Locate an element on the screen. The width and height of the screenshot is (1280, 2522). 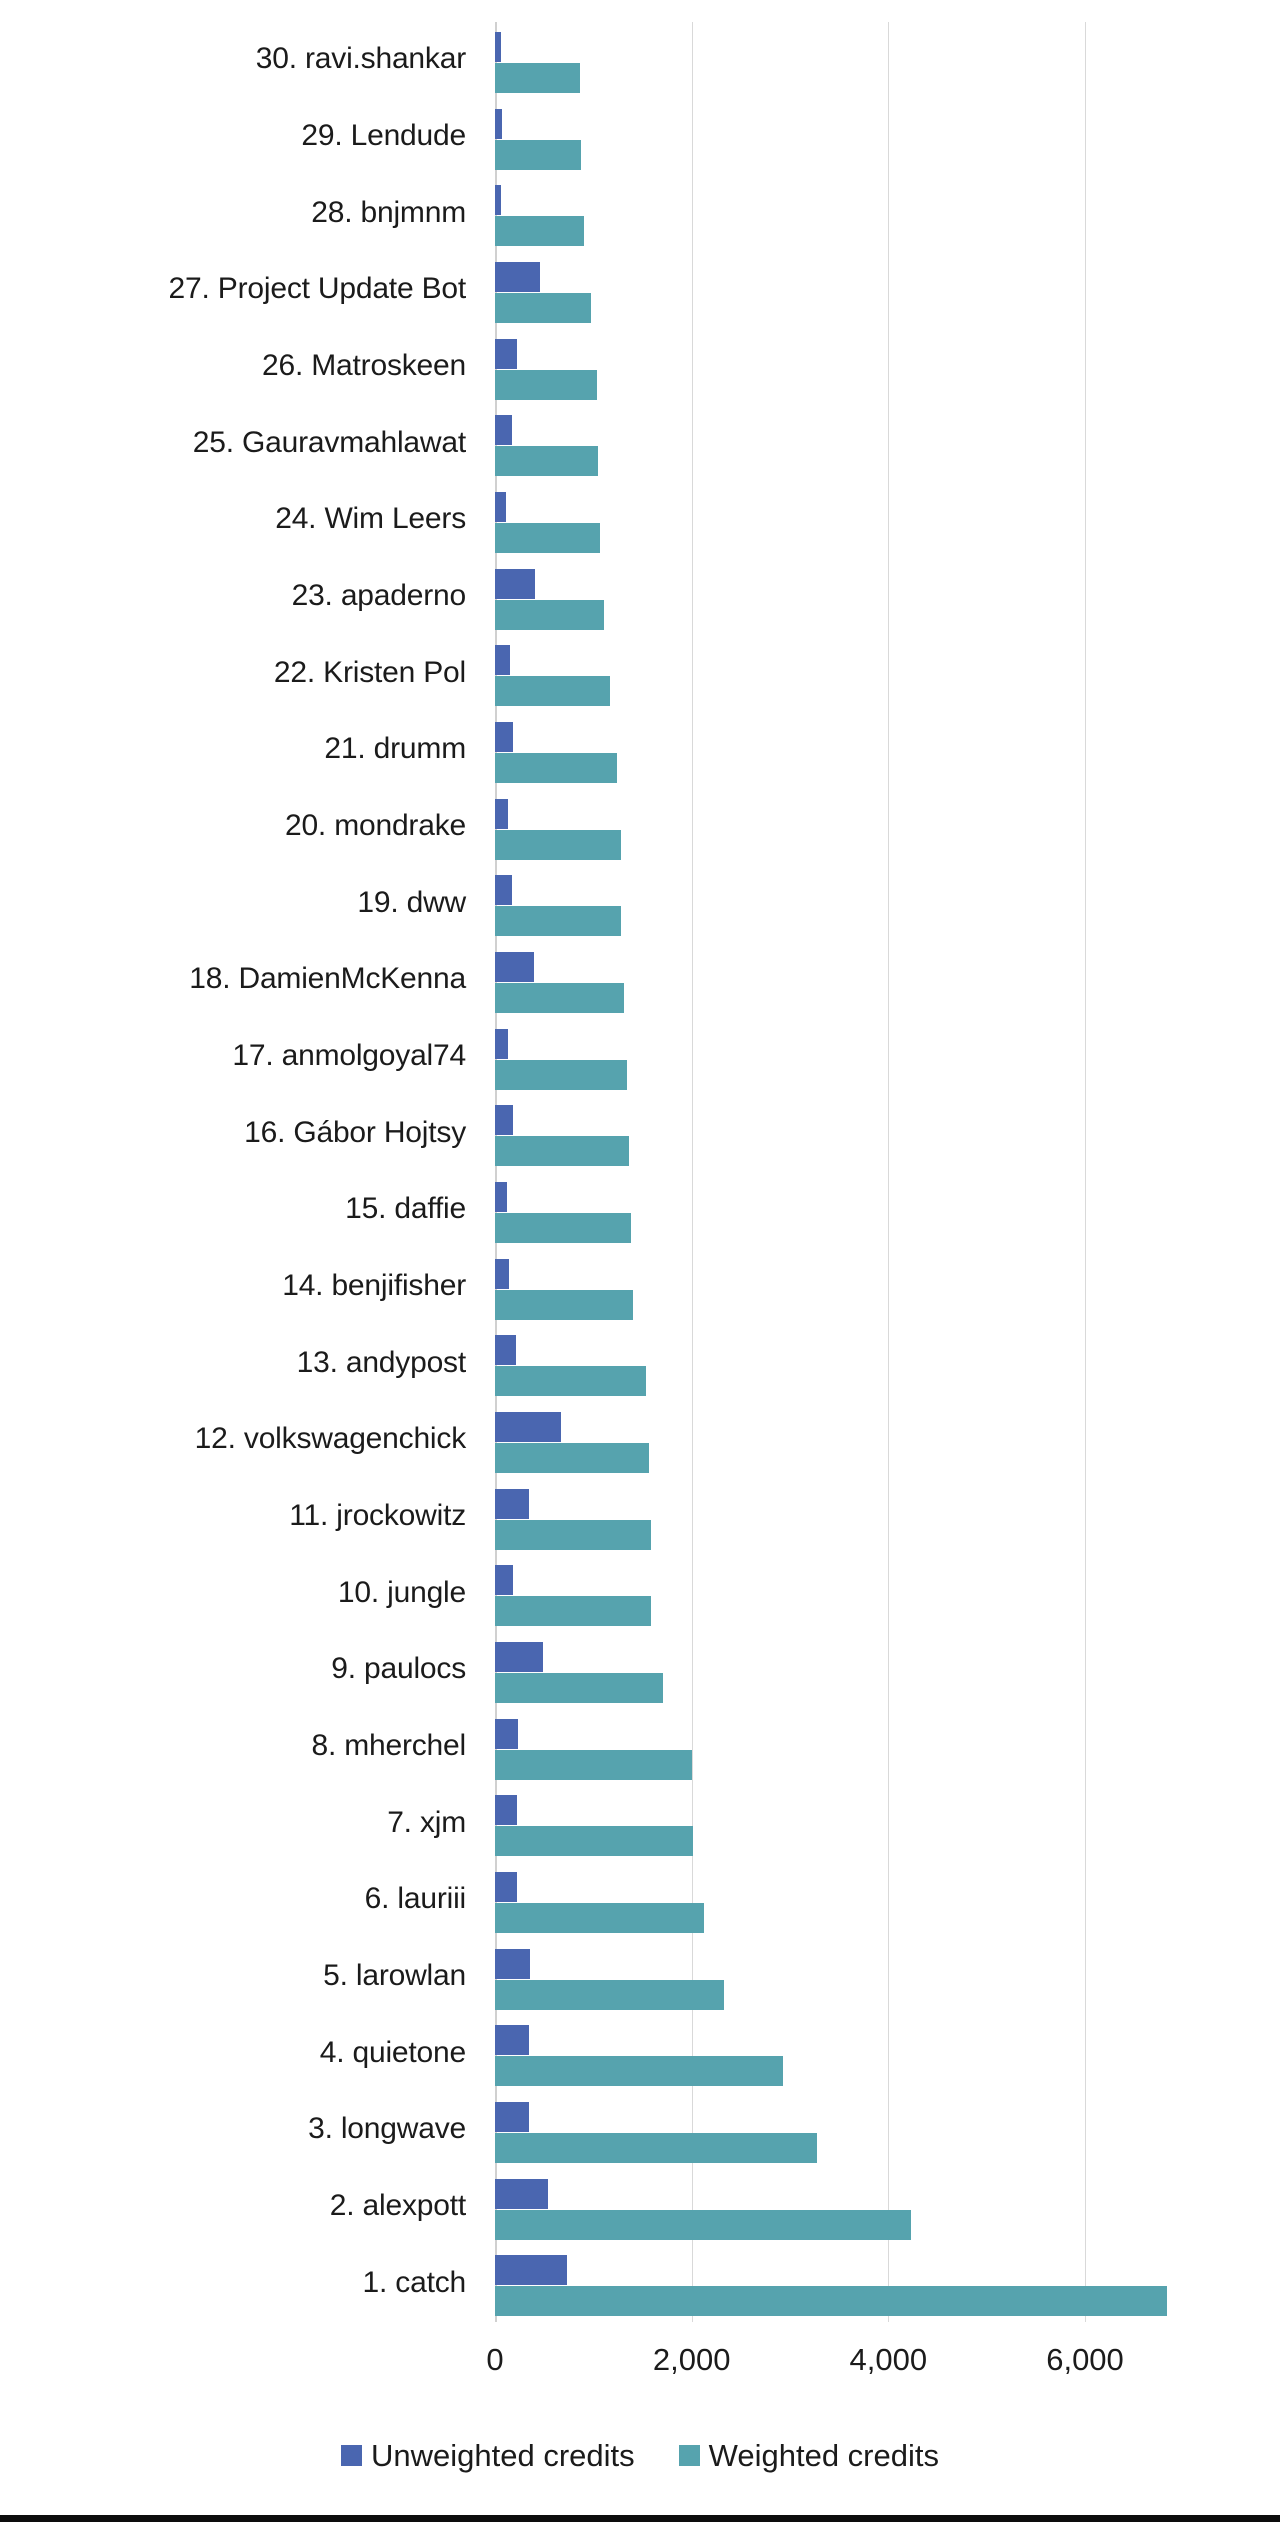
chart-legend: Unweighted credits Weighted credits is located at coordinates (640, 2455).